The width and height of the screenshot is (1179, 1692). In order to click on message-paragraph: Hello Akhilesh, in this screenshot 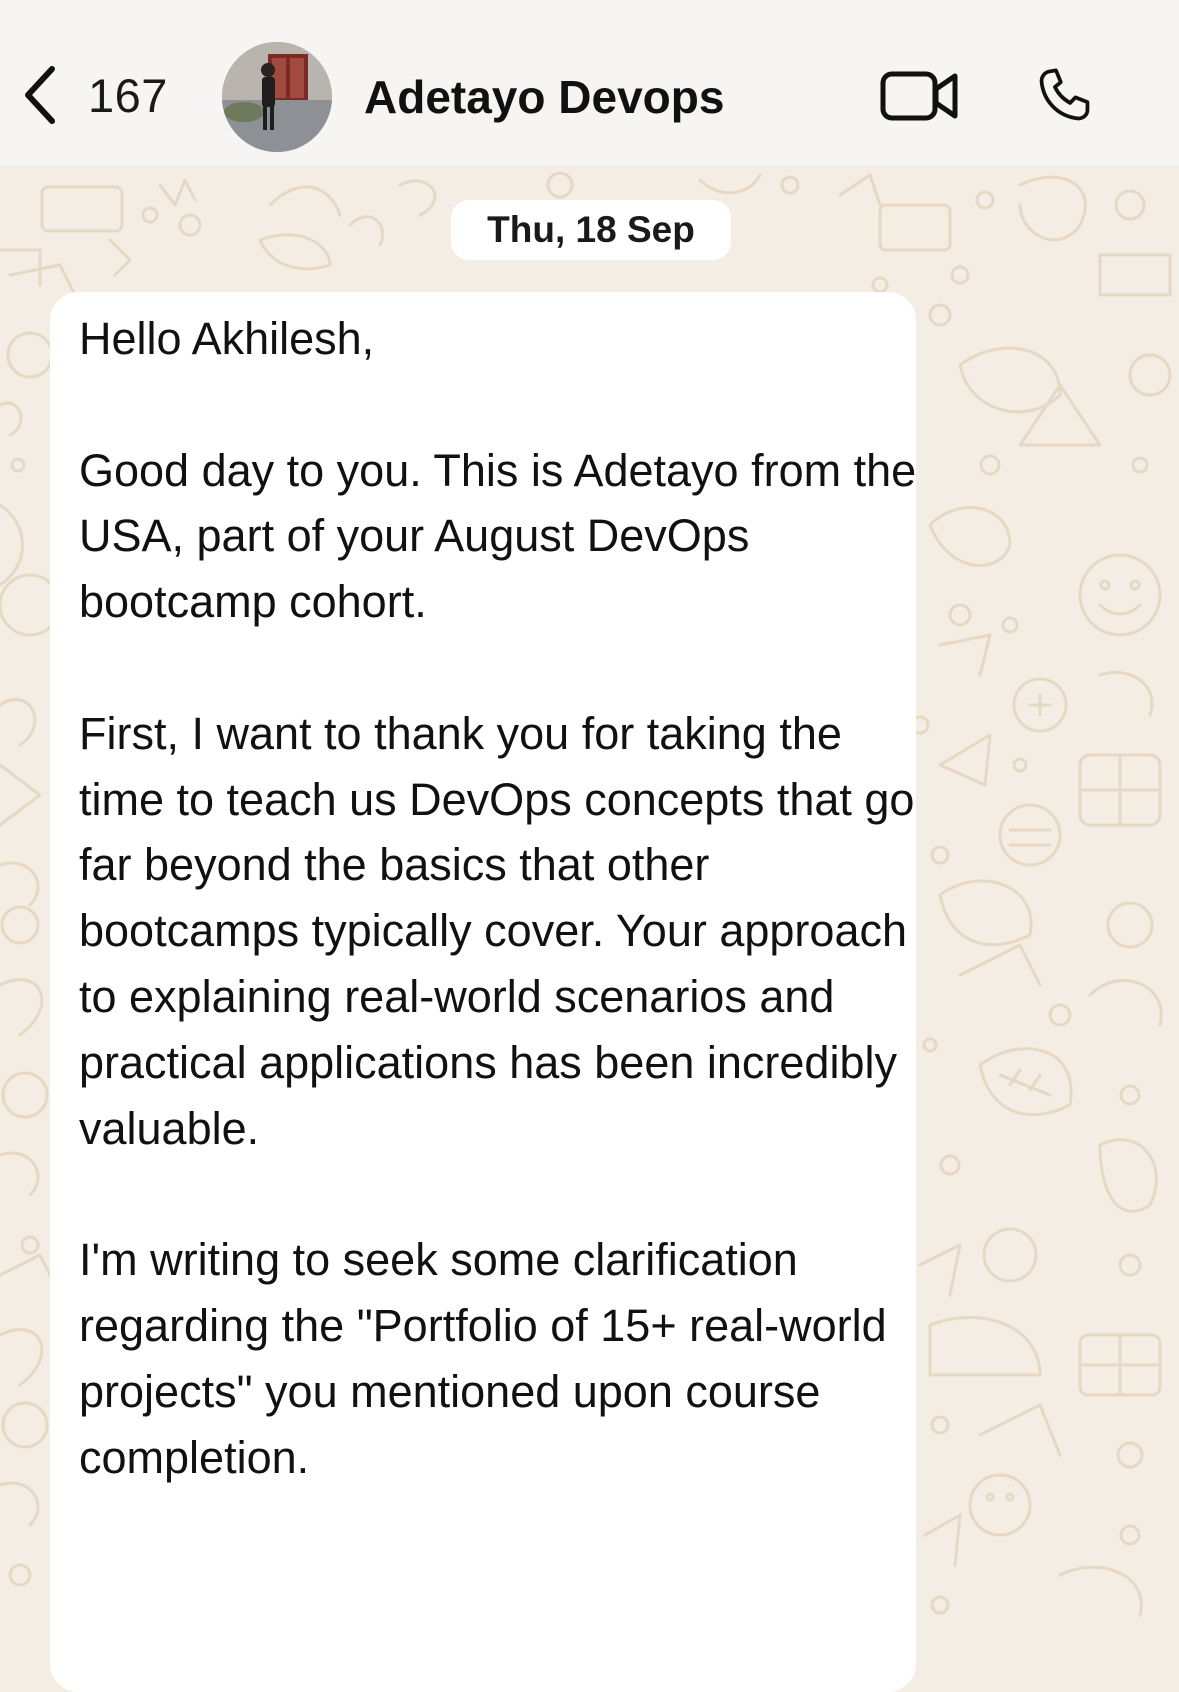, I will do `click(227, 338)`.